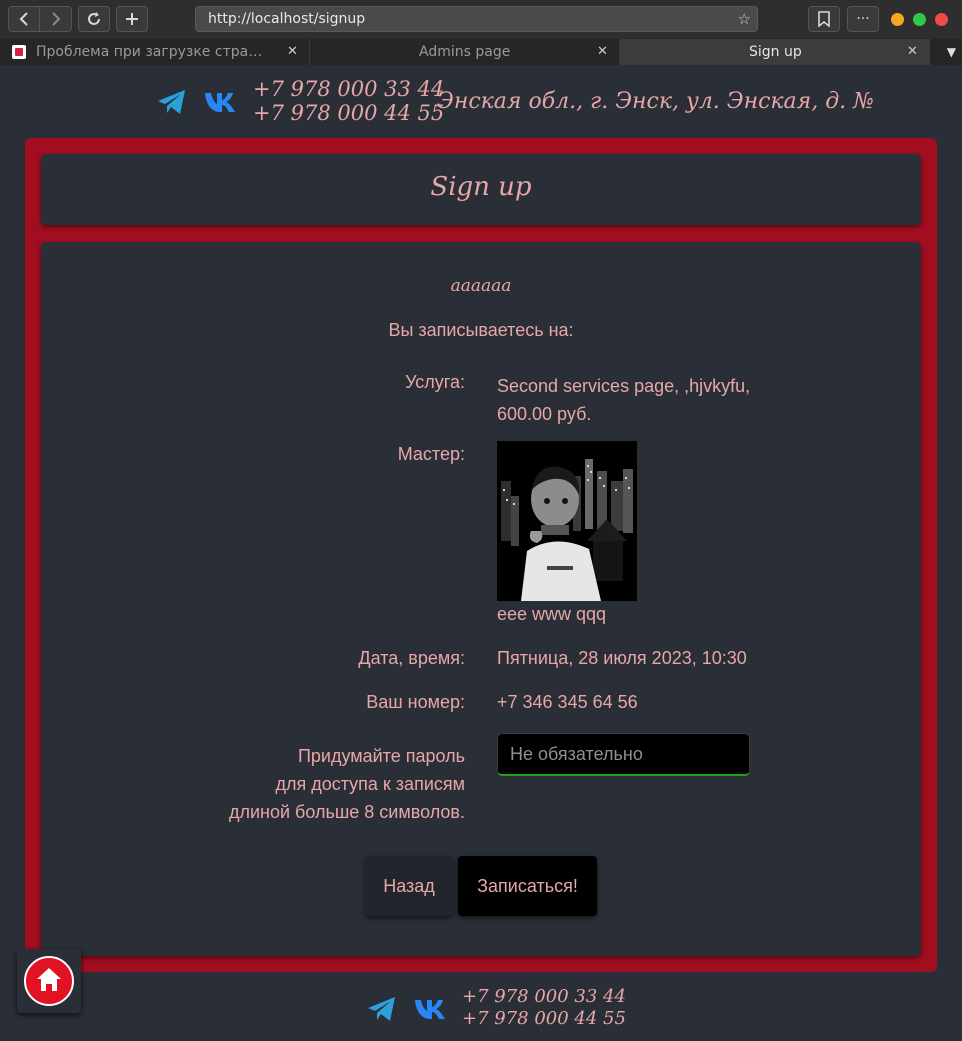  What do you see at coordinates (348, 113) in the screenshot?
I see `header-phone-2: +7 978 000 44 55` at bounding box center [348, 113].